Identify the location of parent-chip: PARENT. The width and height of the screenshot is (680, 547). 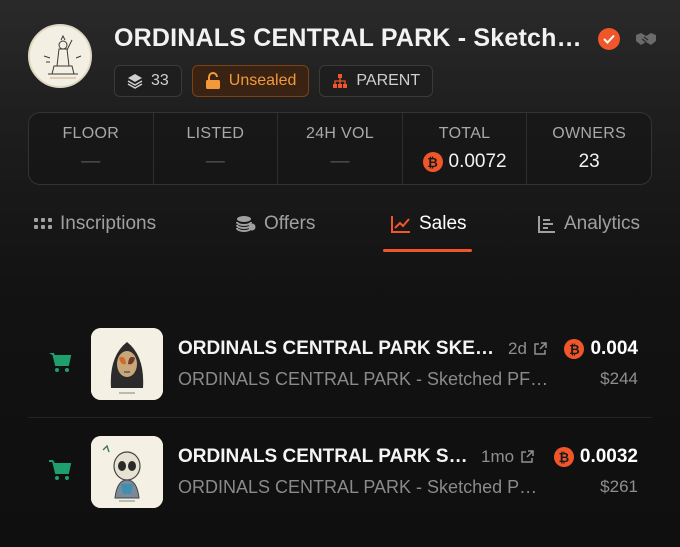
(376, 81).